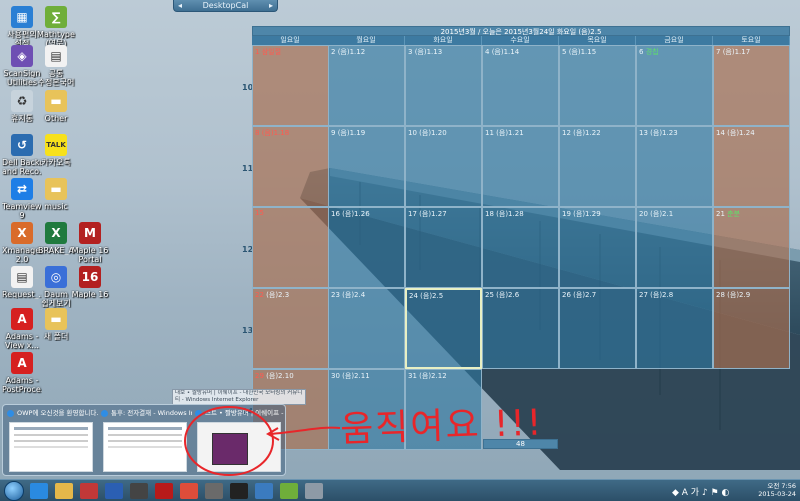 This screenshot has width=800, height=501. Describe the element at coordinates (400, 490) in the screenshot. I see `taskbar: ◆ A 가 ♪ ⚑ ◐ 오전 7:56 2015-03-24` at that location.